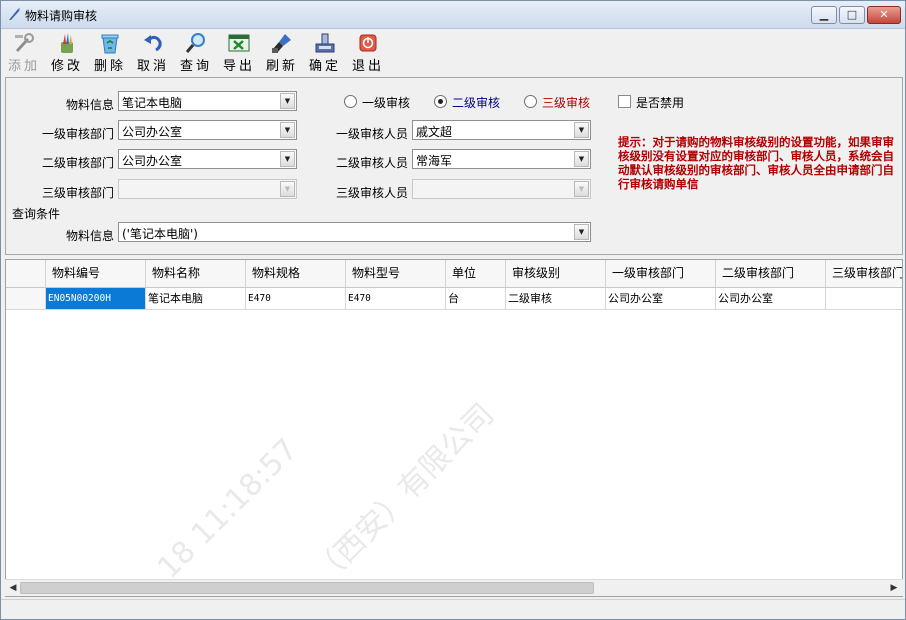 The image size is (906, 620). Describe the element at coordinates (24, 42) in the screenshot. I see `add-tools-icon` at that location.